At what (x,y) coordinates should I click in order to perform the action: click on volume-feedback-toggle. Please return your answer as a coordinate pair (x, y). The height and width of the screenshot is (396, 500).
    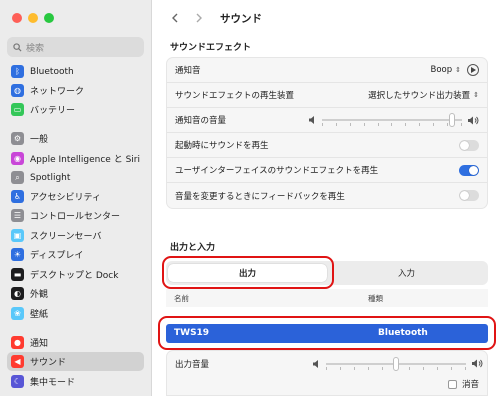
    Looking at the image, I should click on (469, 195).